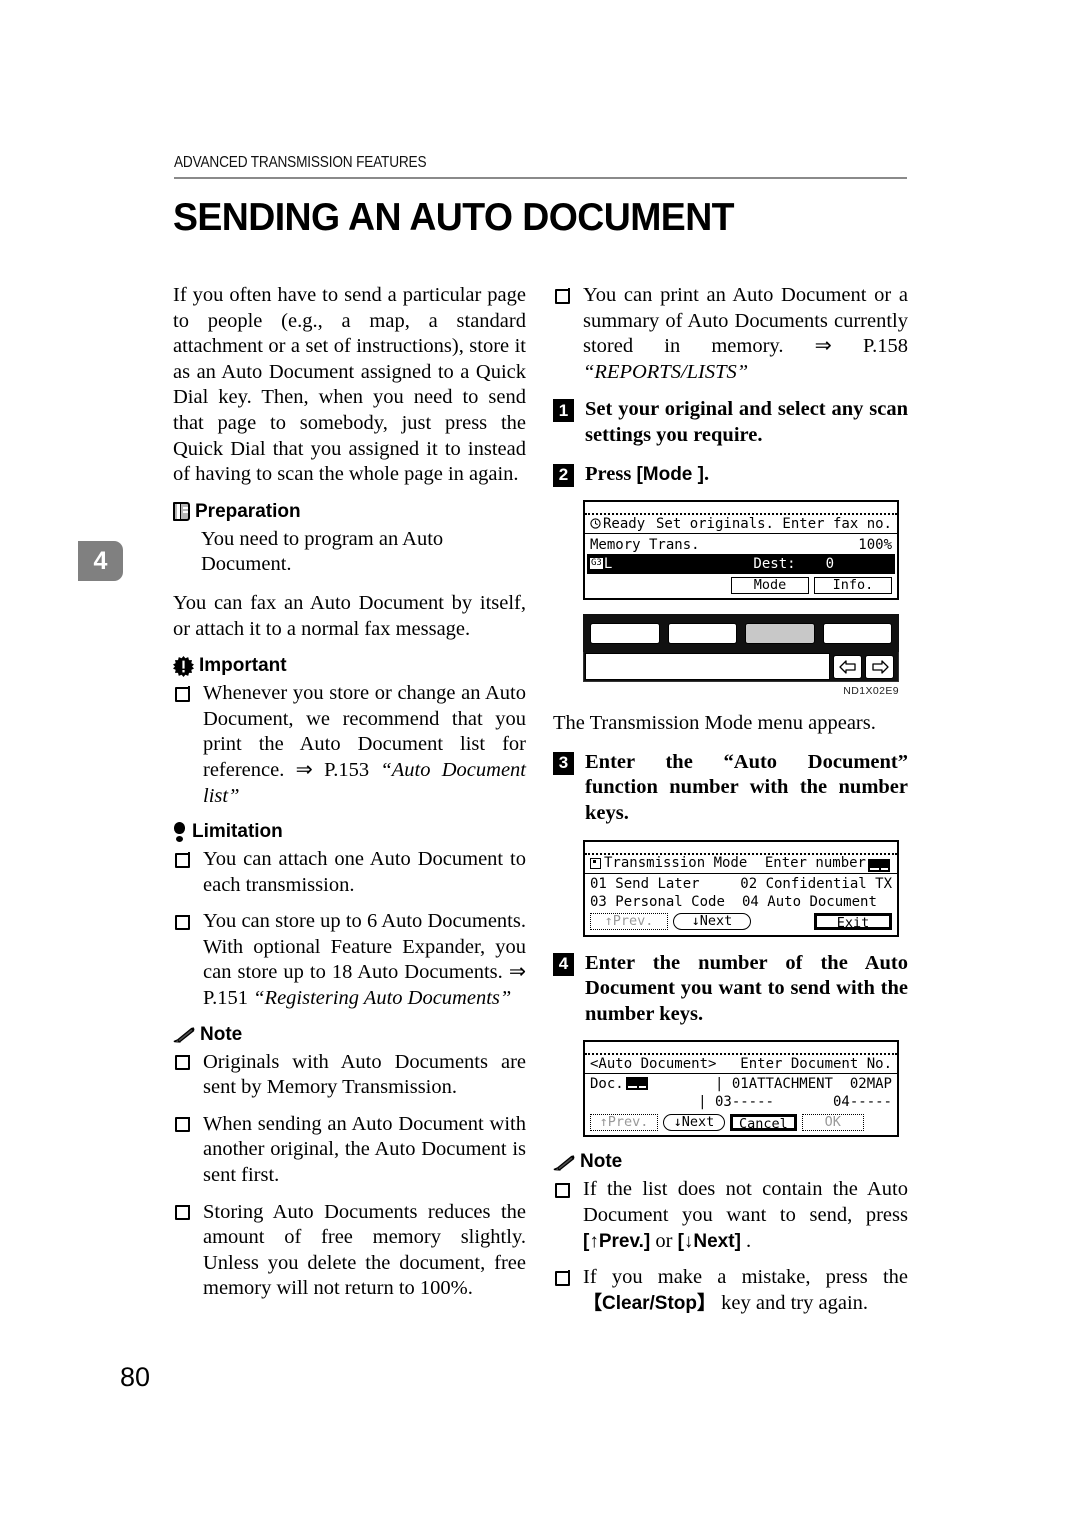 Image resolution: width=1080 pixels, height=1528 pixels. I want to click on number-entry-field, so click(879, 865).